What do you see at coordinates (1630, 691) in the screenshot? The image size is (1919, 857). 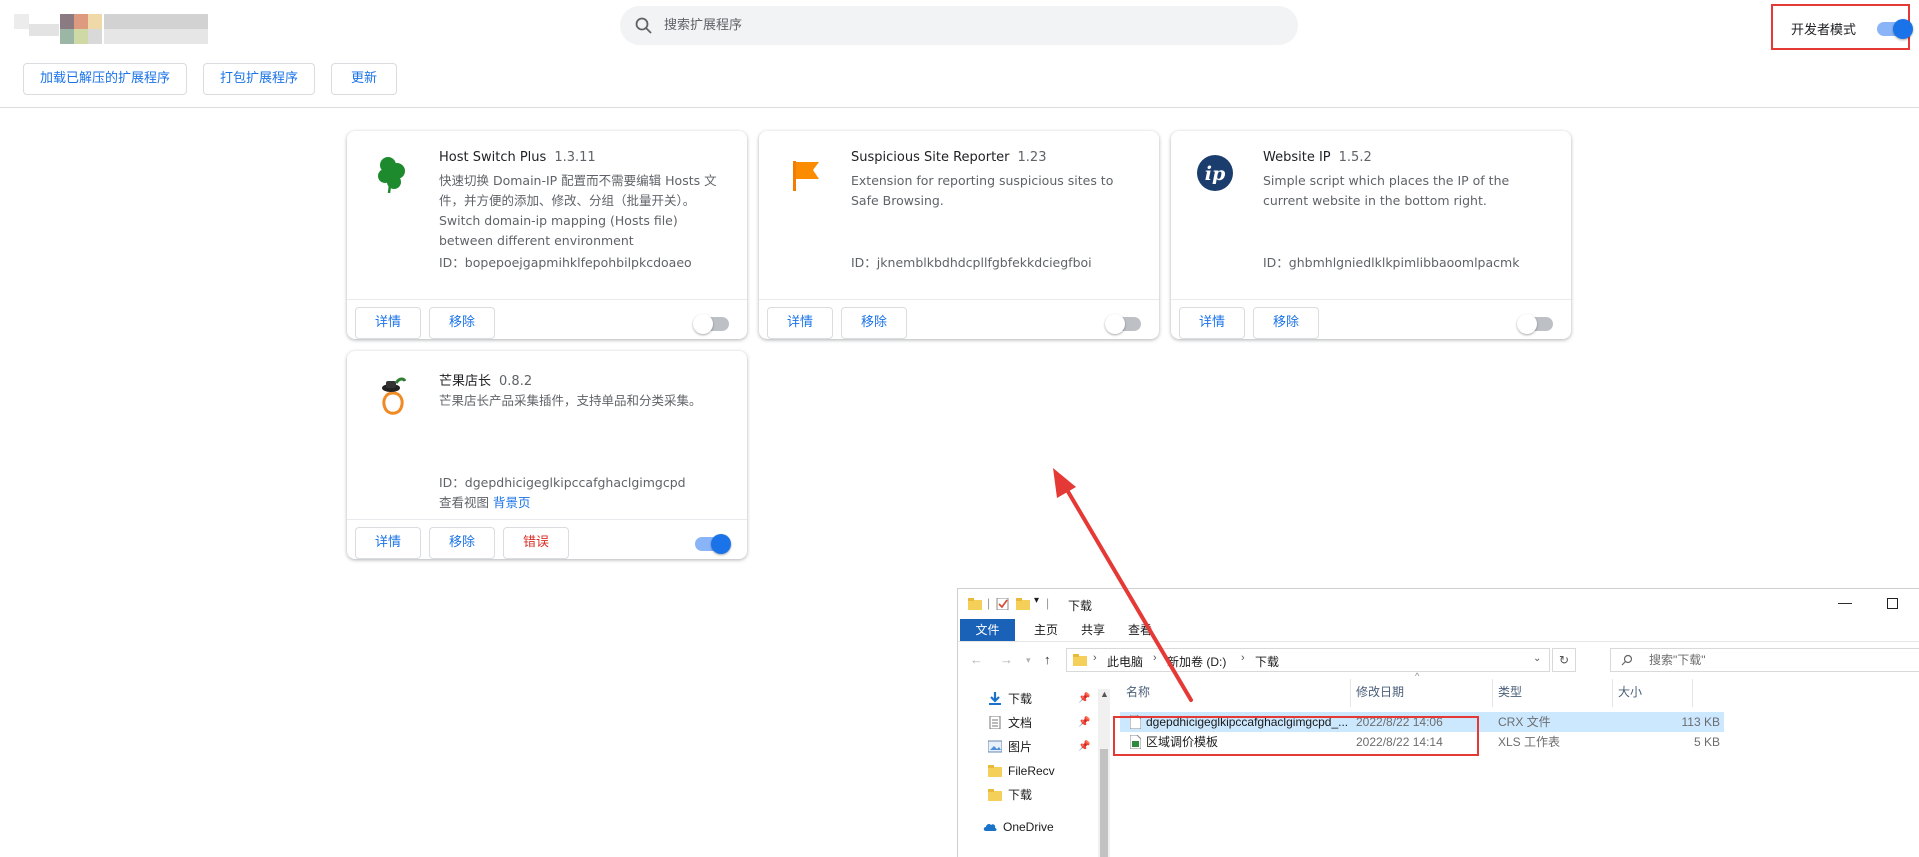 I see `column-header-size: 大小` at bounding box center [1630, 691].